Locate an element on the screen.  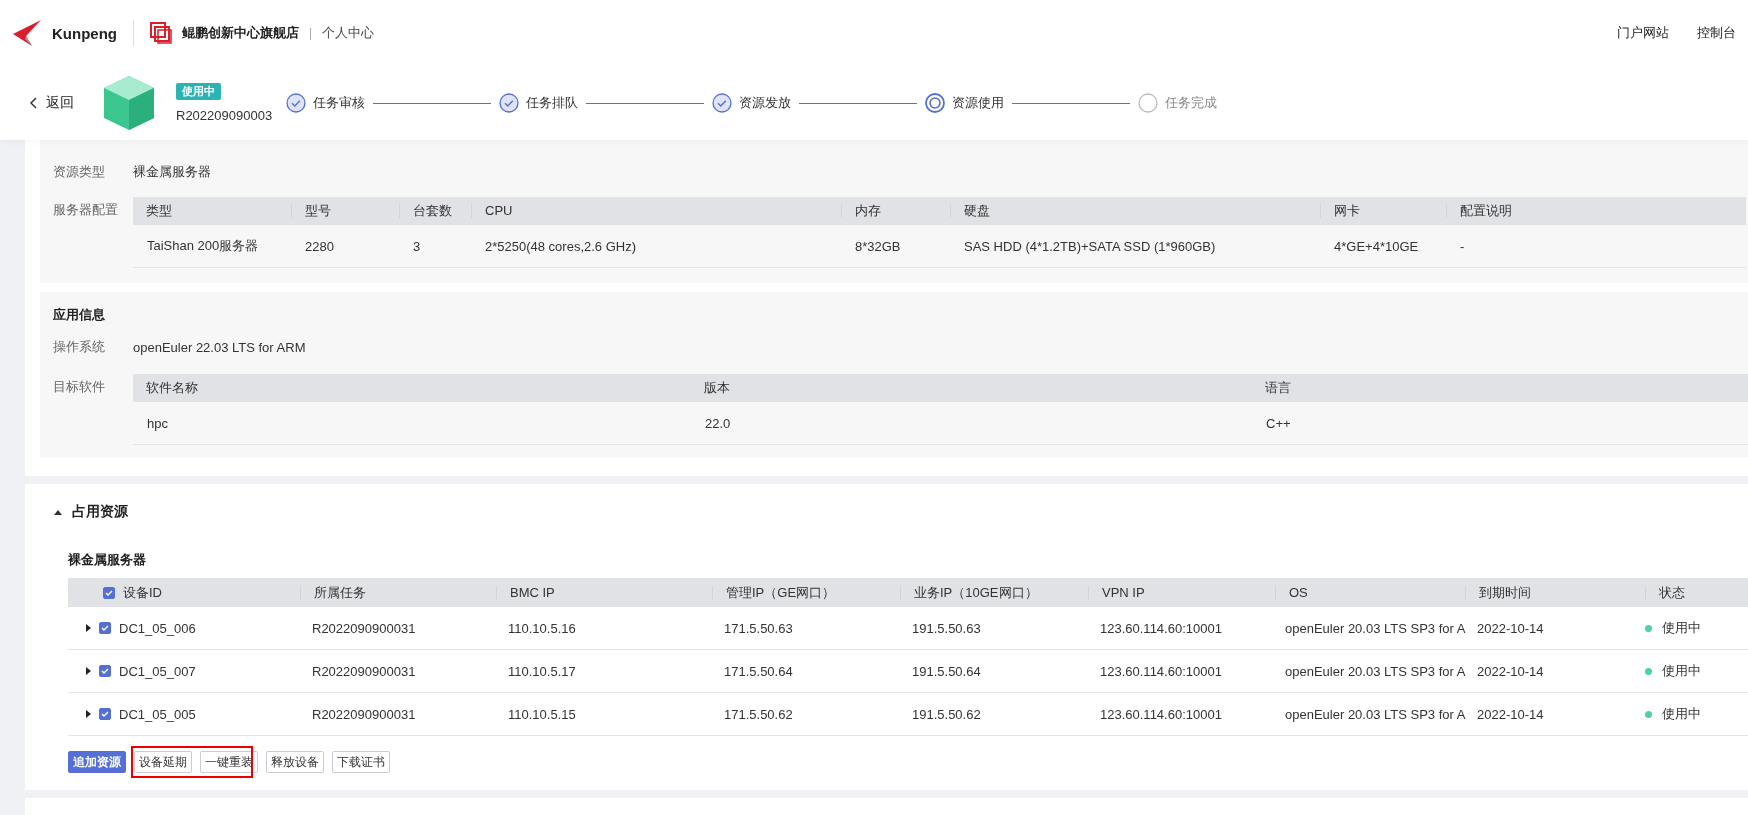
column-header: 到期时间 is located at coordinates (1555, 592).